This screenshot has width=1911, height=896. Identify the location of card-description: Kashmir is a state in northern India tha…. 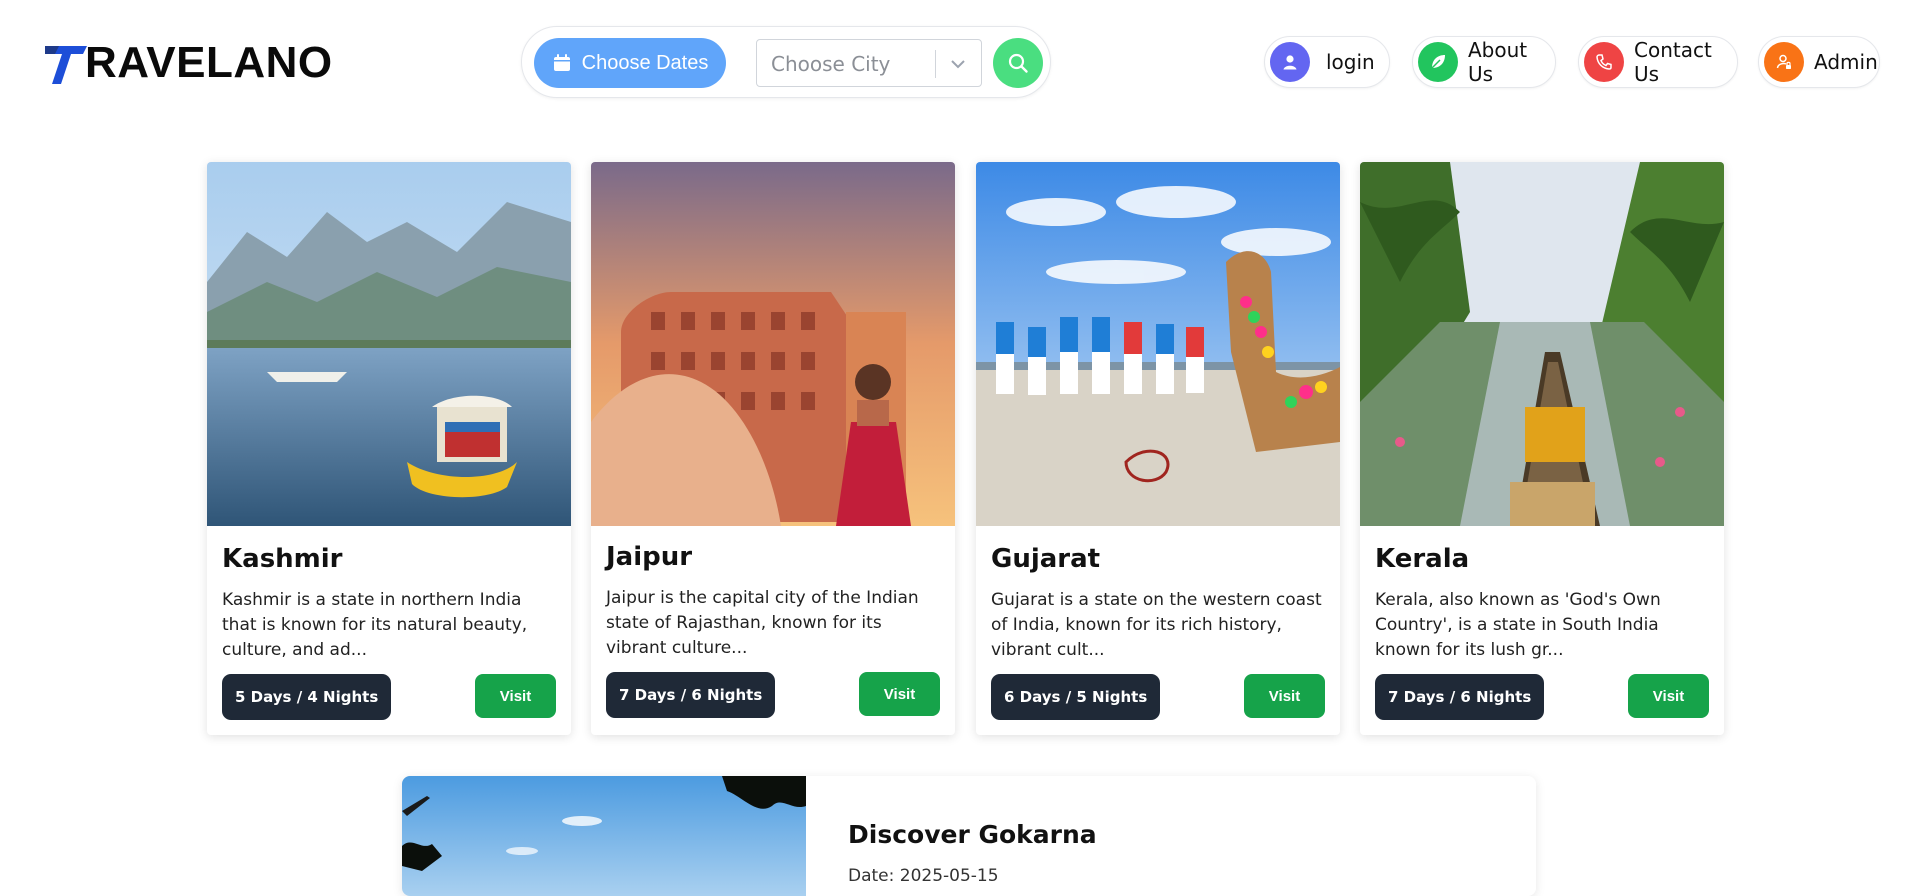
(375, 625).